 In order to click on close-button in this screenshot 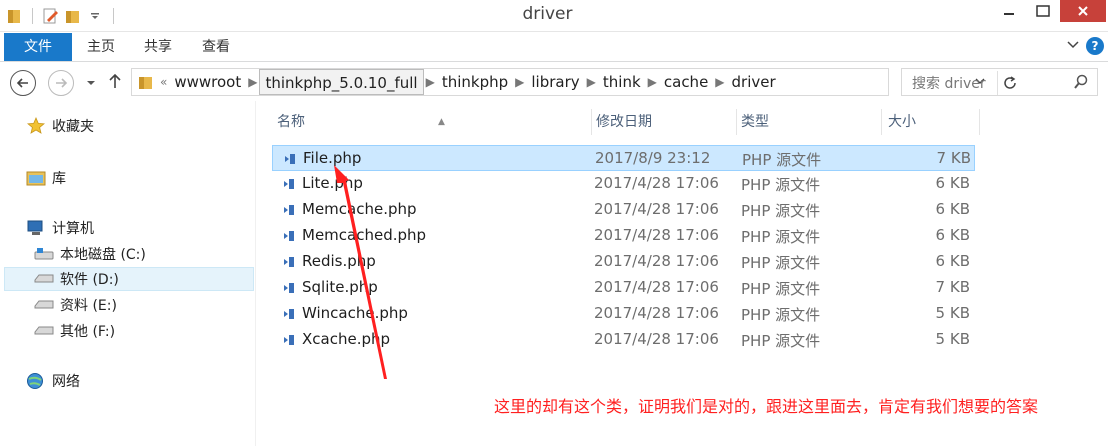, I will do `click(1083, 11)`.